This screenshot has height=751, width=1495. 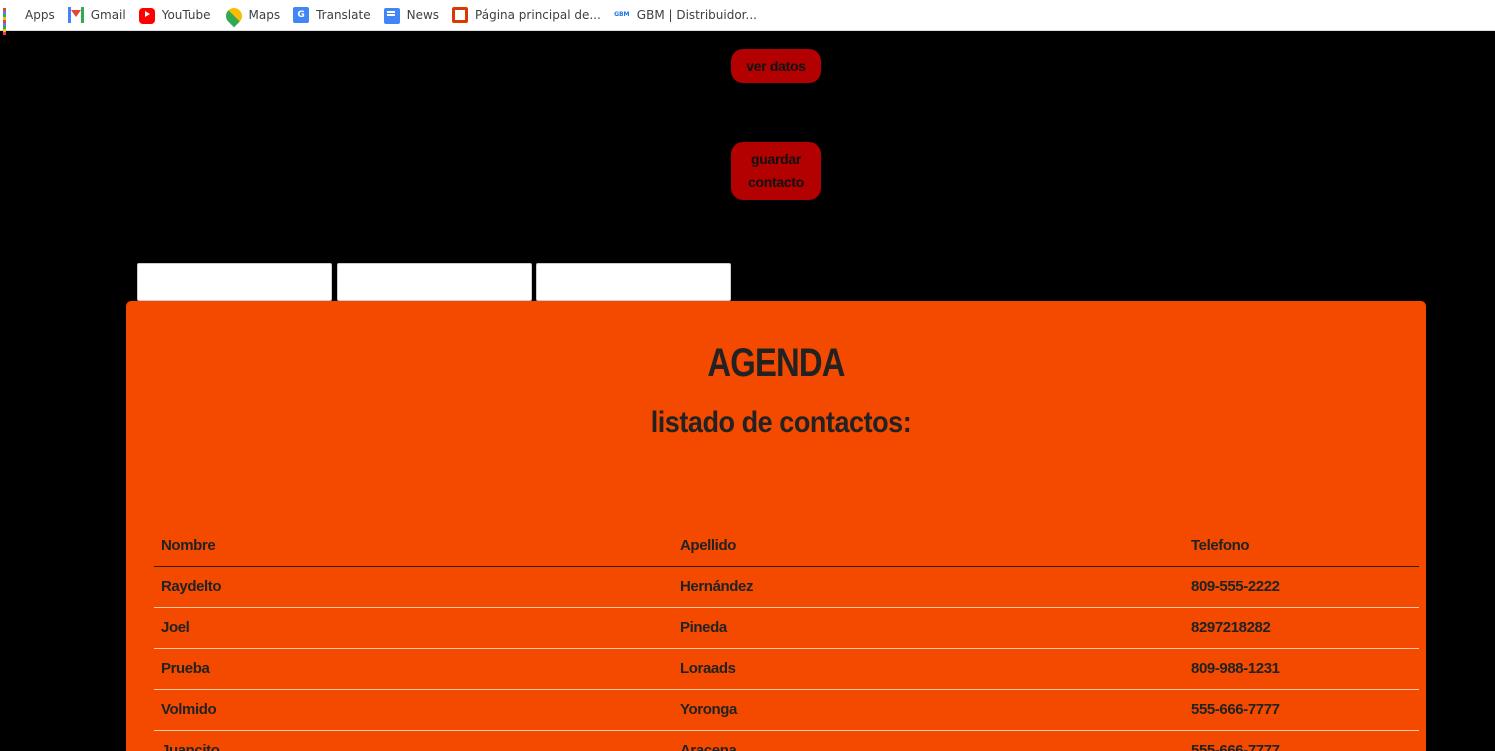 I want to click on bookmark-label: YouTube, so click(x=186, y=15).